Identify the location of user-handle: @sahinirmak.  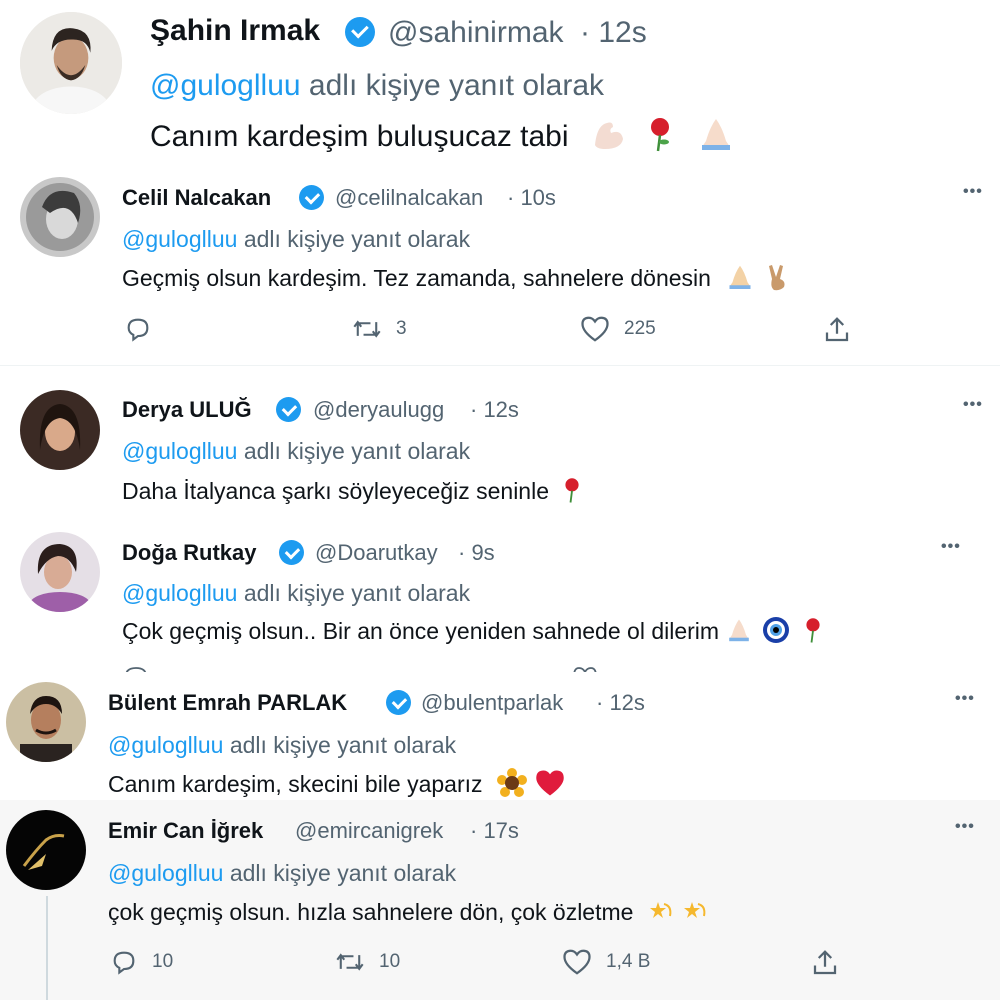
(476, 33).